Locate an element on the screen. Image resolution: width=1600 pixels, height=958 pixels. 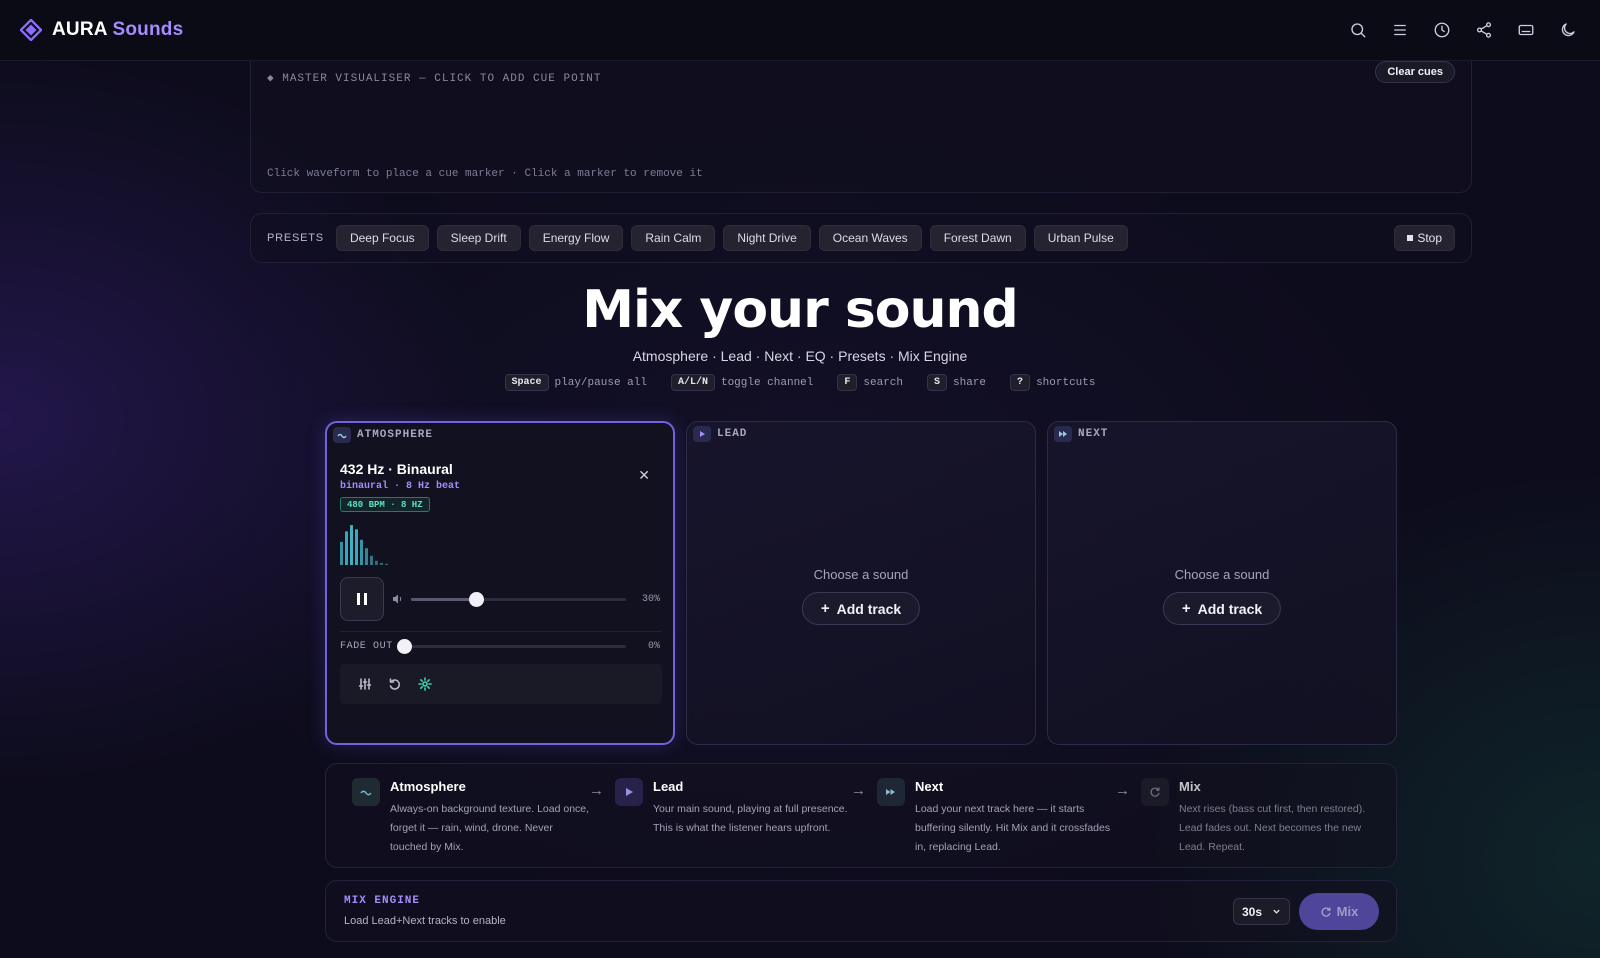
search-icon is located at coordinates (1358, 30).